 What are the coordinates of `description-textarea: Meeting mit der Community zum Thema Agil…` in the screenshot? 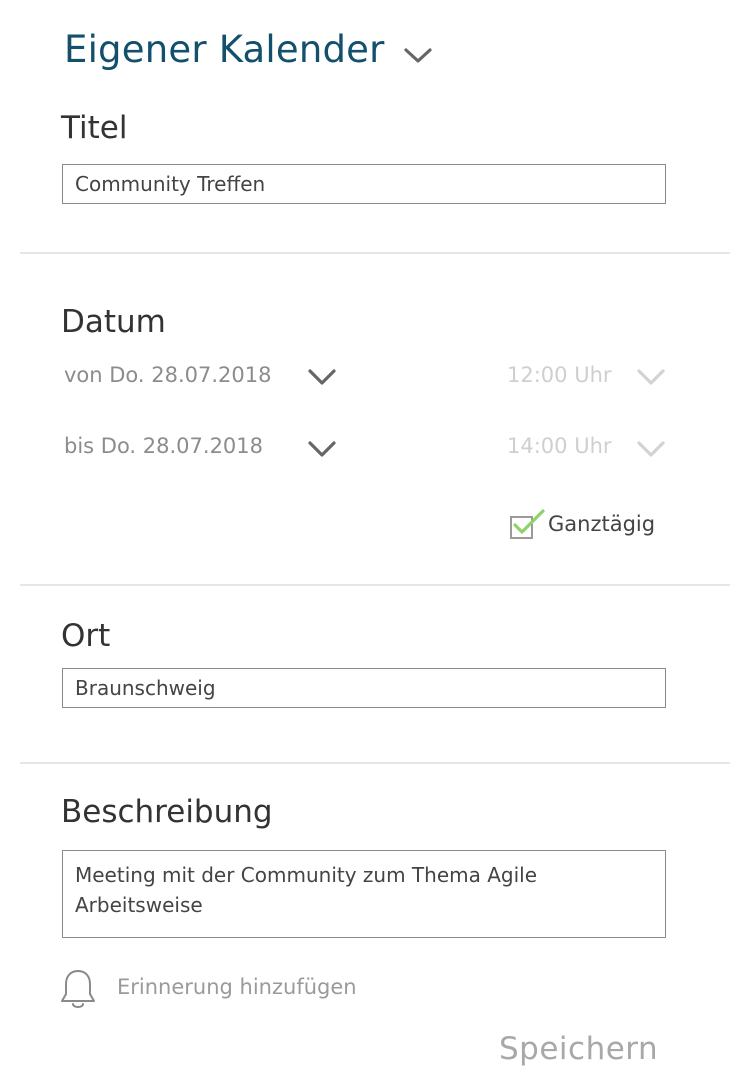 It's located at (364, 894).